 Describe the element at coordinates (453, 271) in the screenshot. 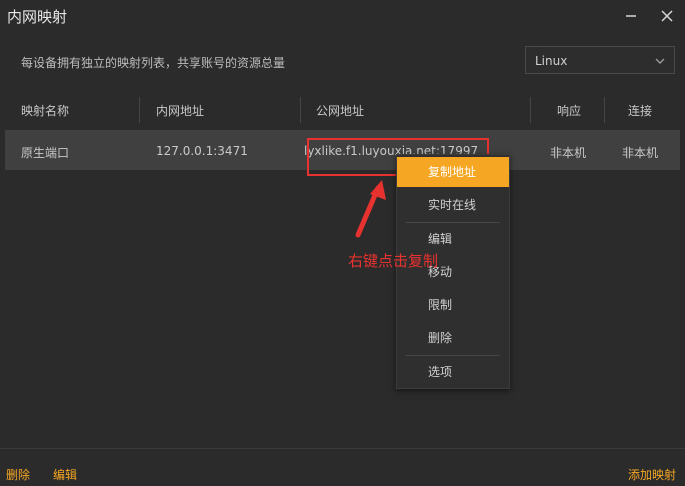

I see `context-menu: 复制地址 实时在线 编辑 移动 限制 删除 选项` at that location.